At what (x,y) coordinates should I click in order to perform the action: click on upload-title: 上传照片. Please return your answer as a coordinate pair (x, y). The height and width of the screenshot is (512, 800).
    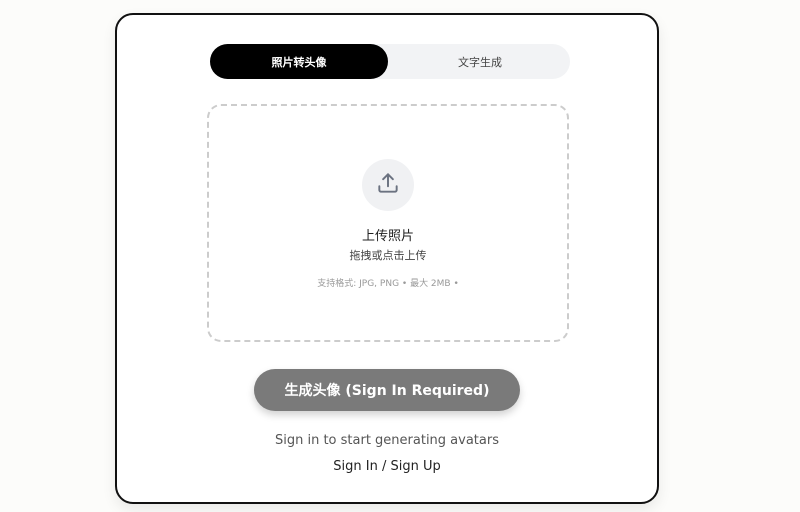
    Looking at the image, I should click on (387, 236).